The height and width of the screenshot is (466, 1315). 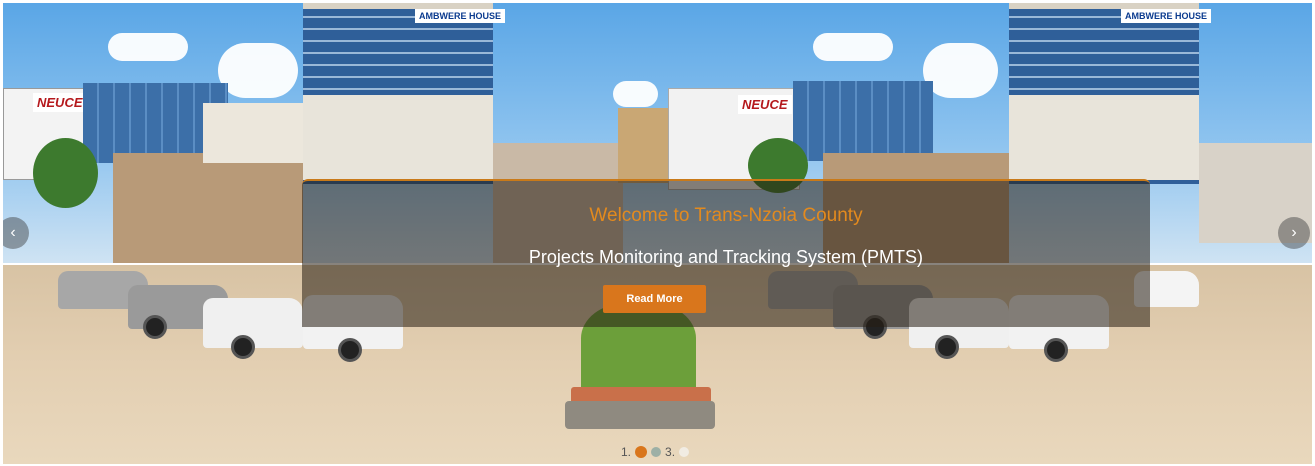 I want to click on carousel-next-icon: ›, so click(x=1294, y=233).